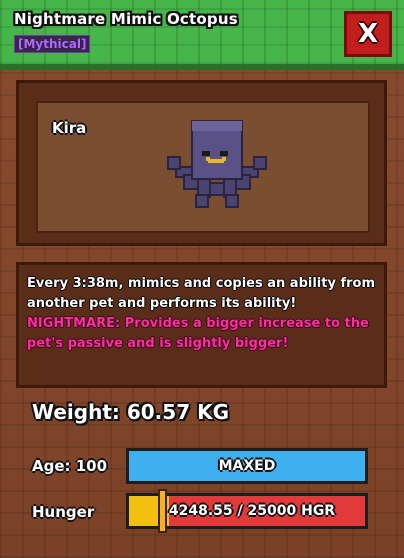 The height and width of the screenshot is (558, 404). What do you see at coordinates (217, 164) in the screenshot?
I see `octopus-pet-icon` at bounding box center [217, 164].